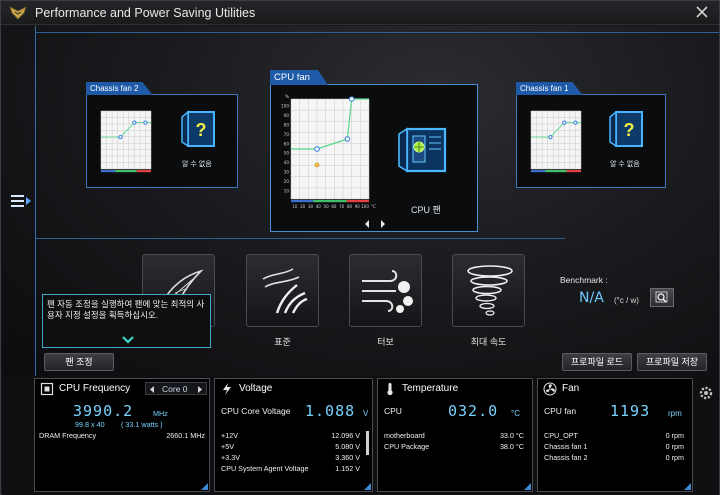 This screenshot has height=495, width=720. Describe the element at coordinates (511, 435) in the screenshot. I see `temp-row-value: 33.0 °C` at that location.